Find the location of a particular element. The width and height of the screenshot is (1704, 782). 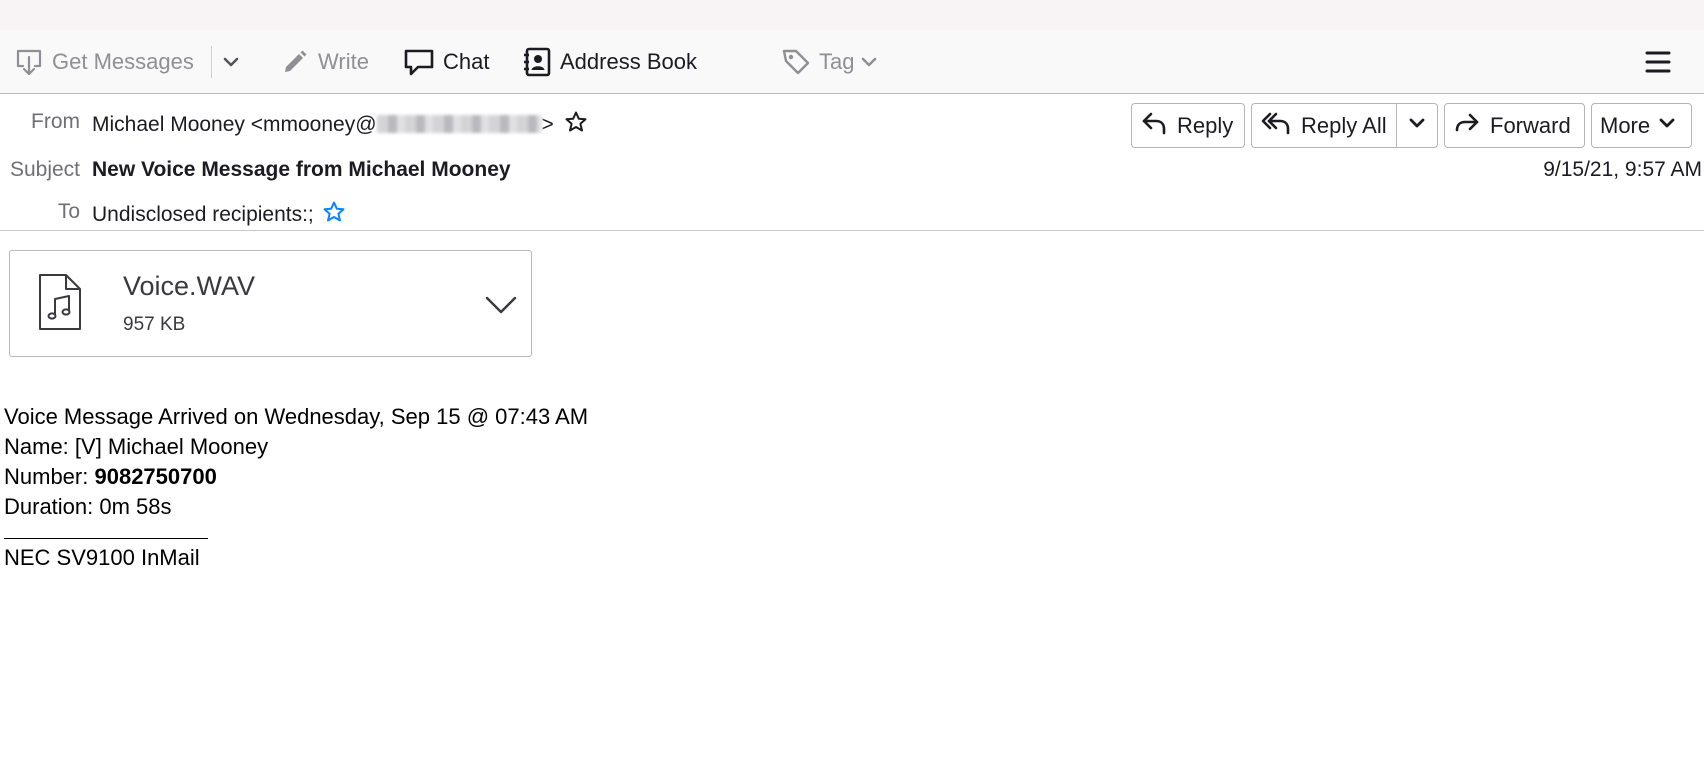

get-messages-button: Get Messages is located at coordinates (104, 62).